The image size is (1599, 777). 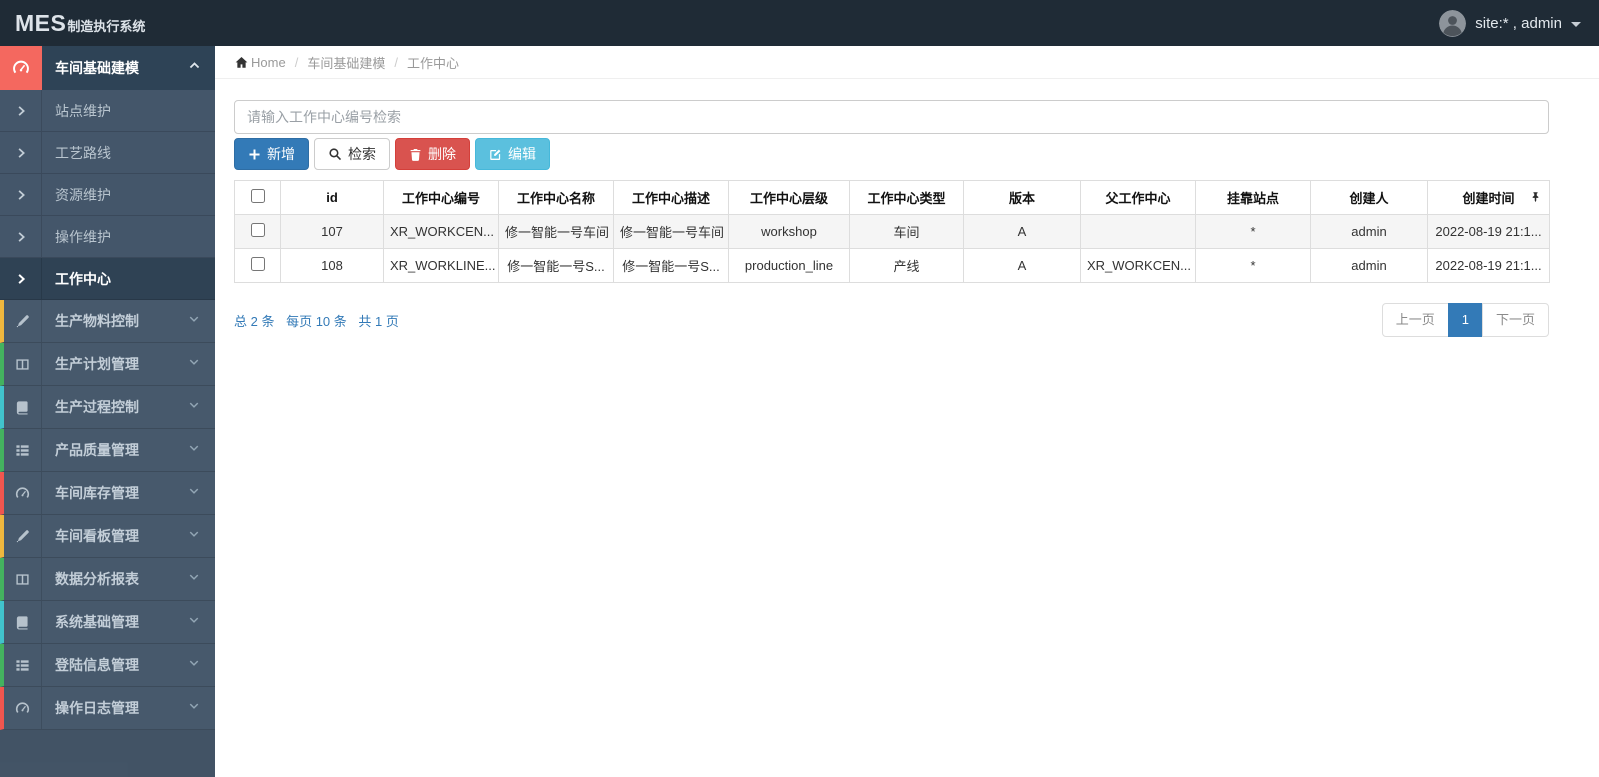 I want to click on breadcrumb: Home / 车间基础建模 / 工作中心, so click(x=907, y=62).